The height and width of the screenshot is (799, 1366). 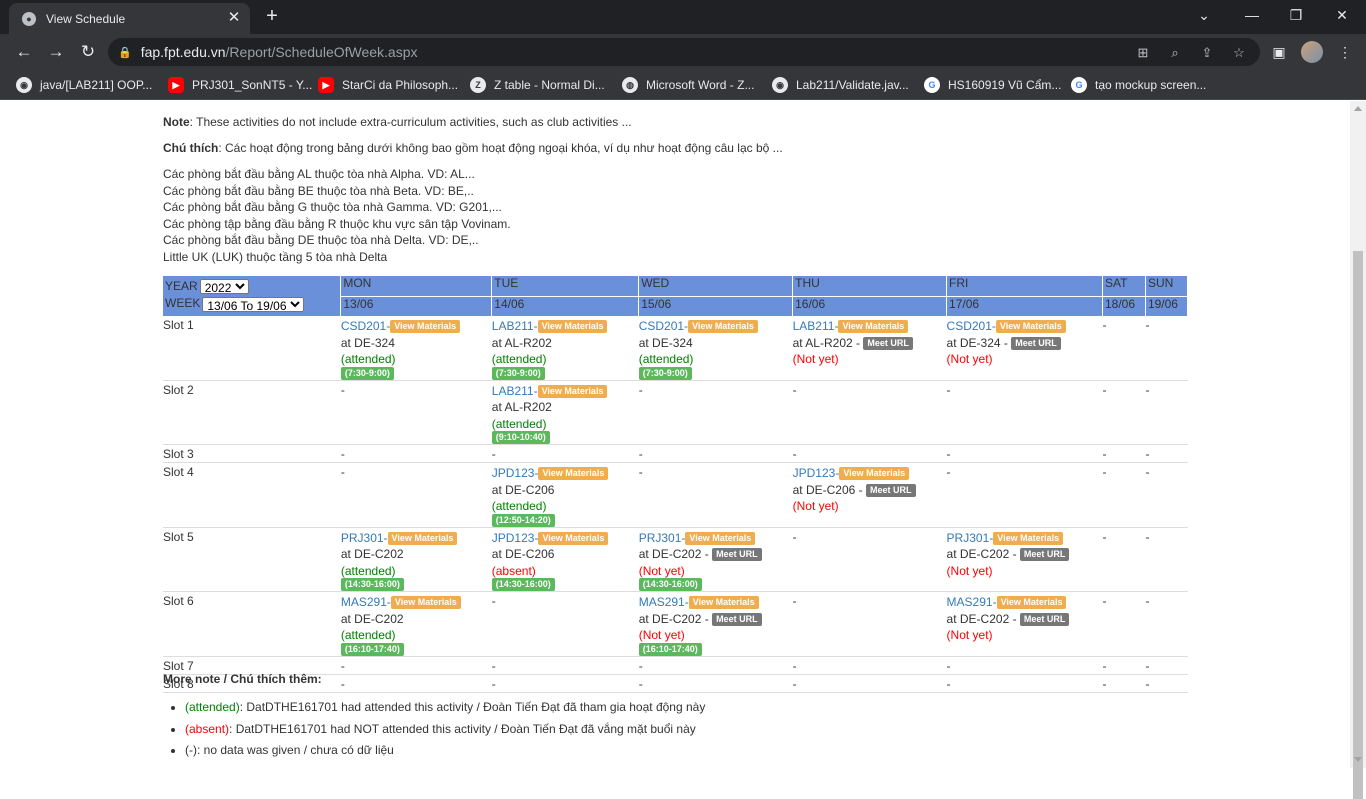 What do you see at coordinates (24, 52) in the screenshot?
I see `back-icon: ←` at bounding box center [24, 52].